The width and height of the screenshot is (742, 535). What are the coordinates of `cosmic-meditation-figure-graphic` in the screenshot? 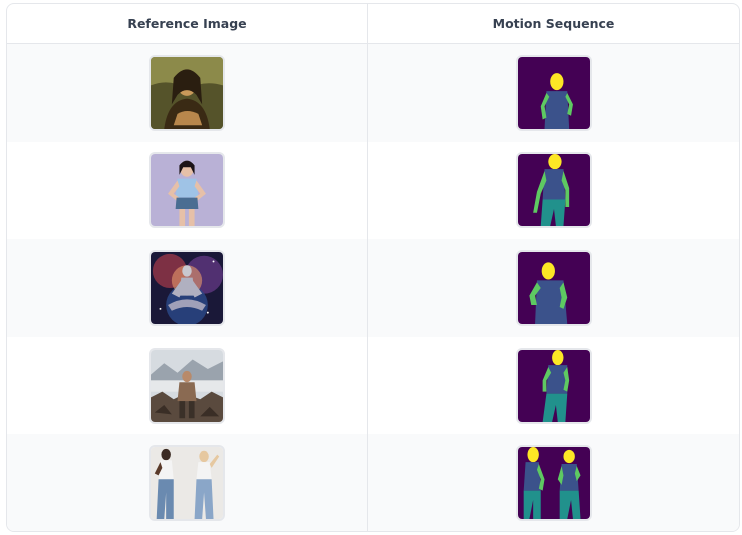 It's located at (187, 287).